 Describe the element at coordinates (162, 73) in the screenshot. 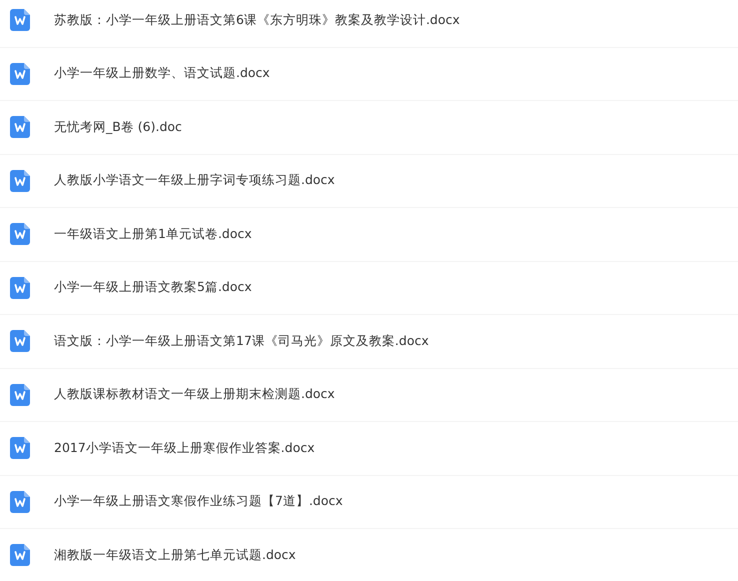

I see `file-name: 小学一年级上册数学、语文试题.docx` at that location.